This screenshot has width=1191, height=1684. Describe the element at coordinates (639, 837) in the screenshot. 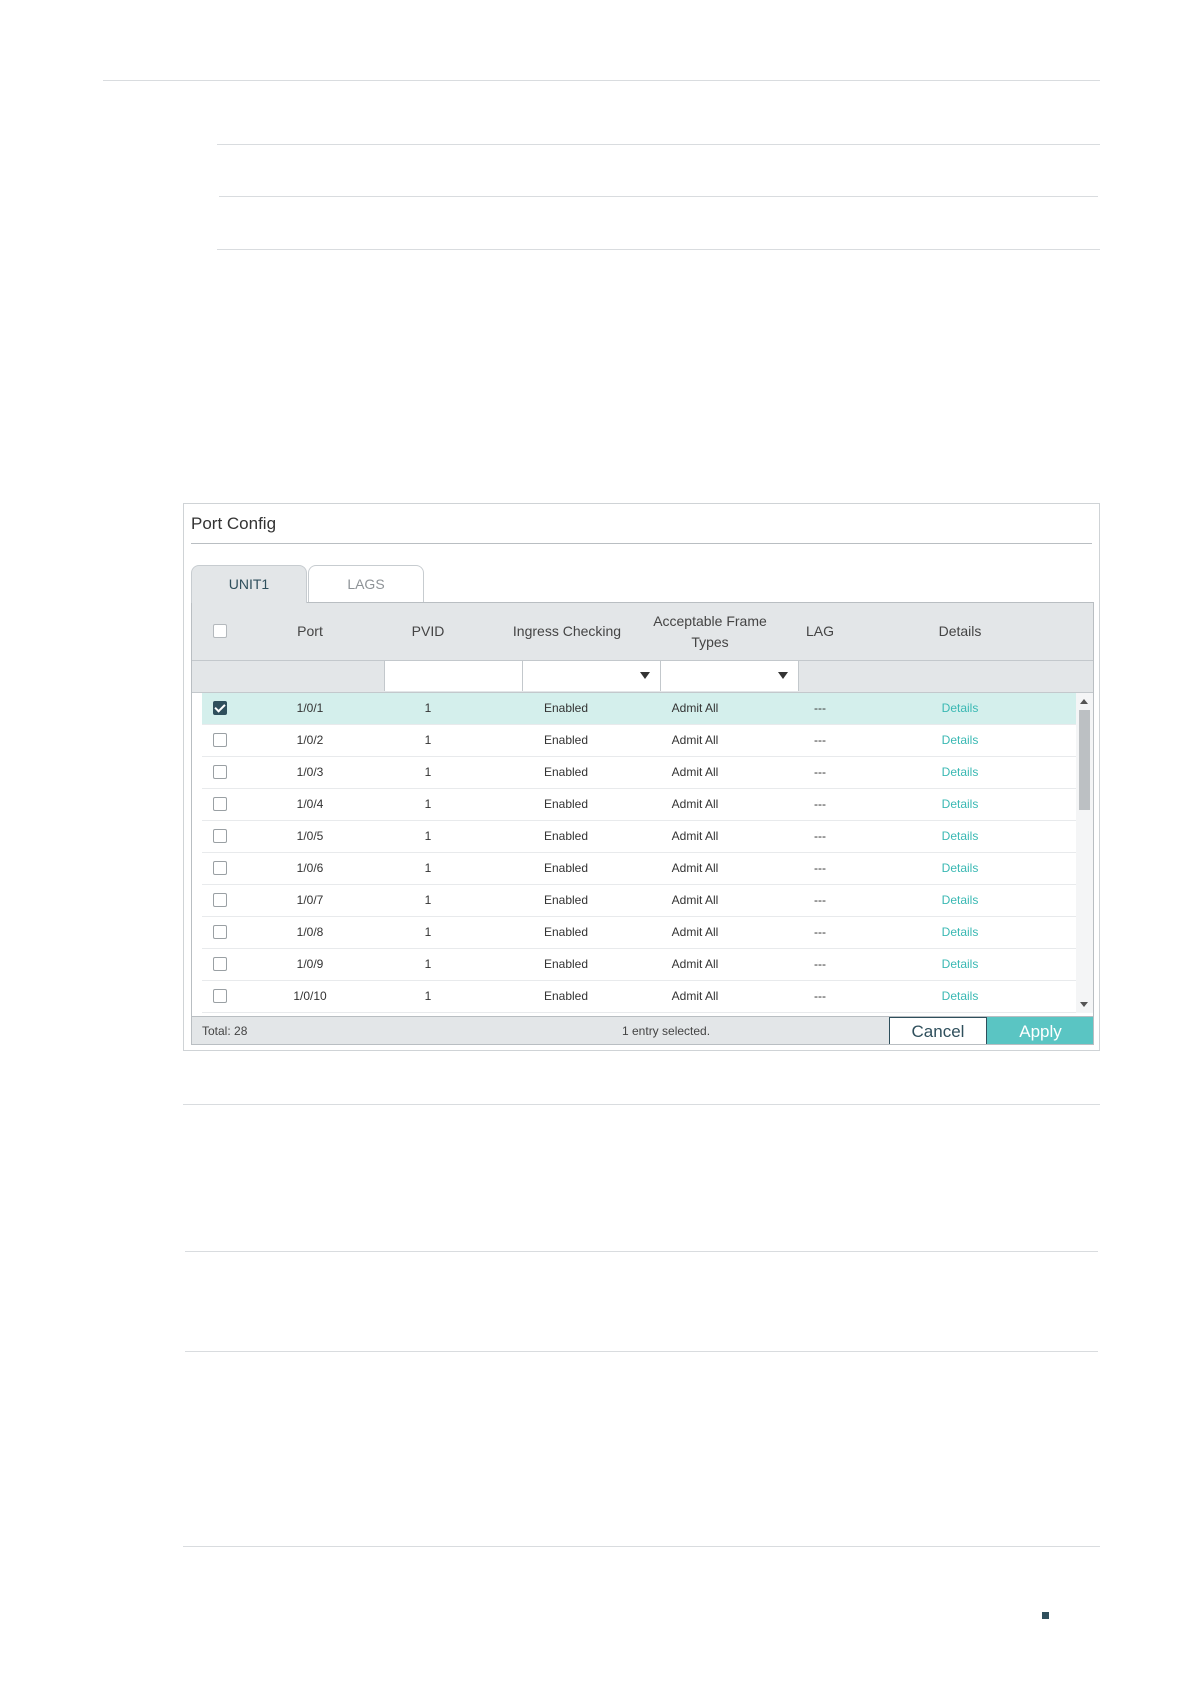

I see `table-row: 1/0/5 1 Enabled Admit All --- Details` at that location.